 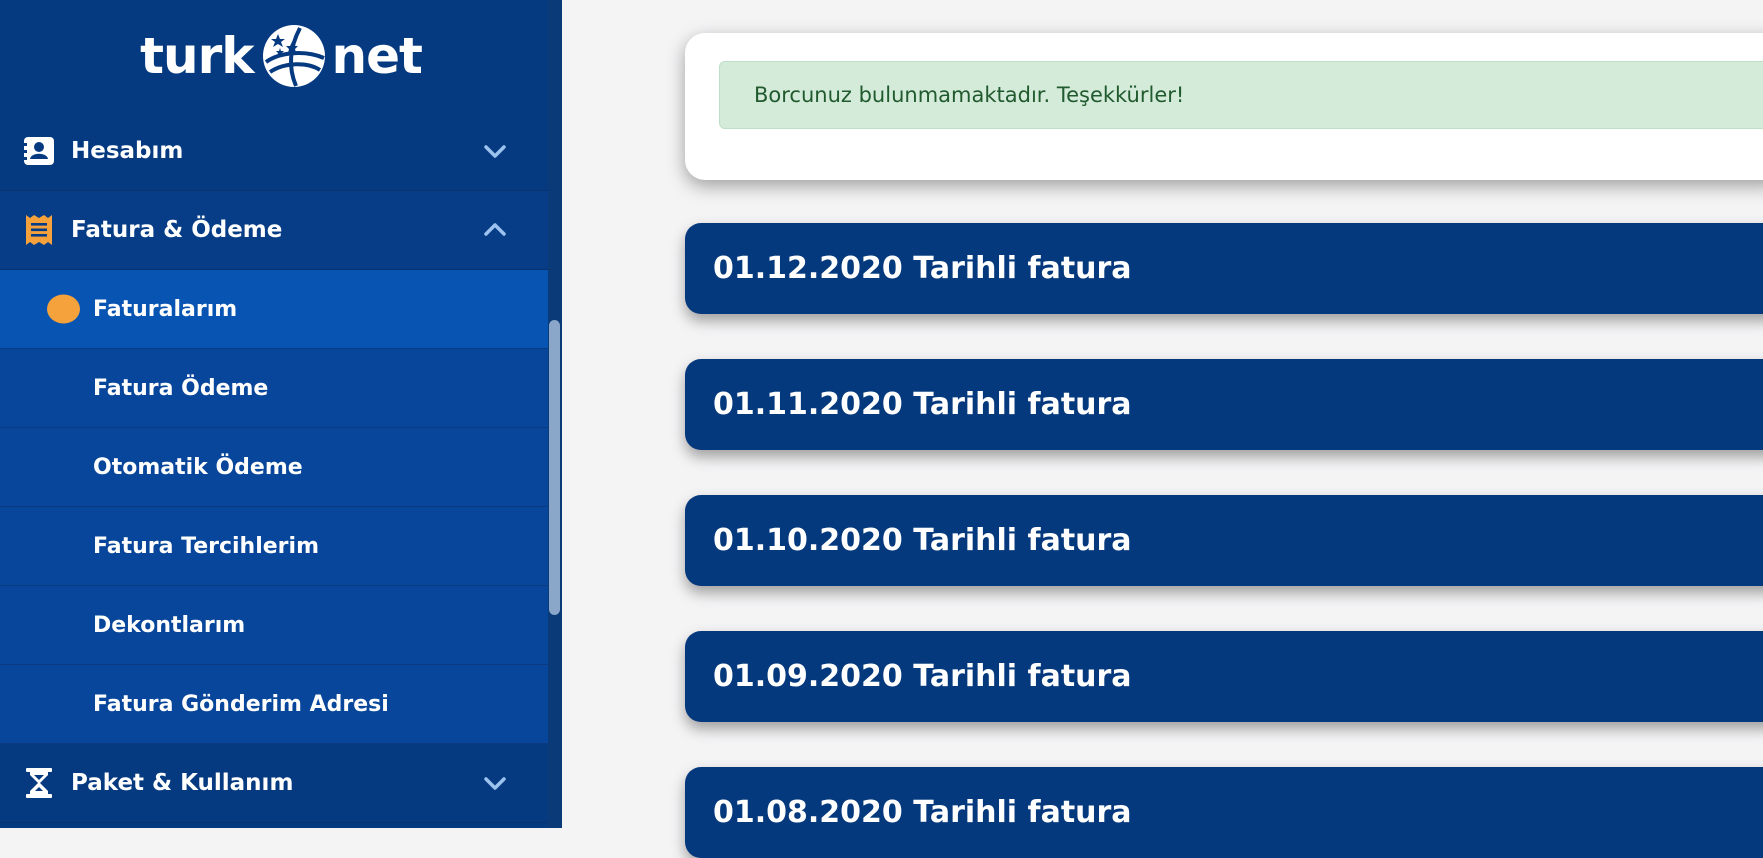 What do you see at coordinates (169, 625) in the screenshot?
I see `sidebar-item-label: Dekontlarım` at bounding box center [169, 625].